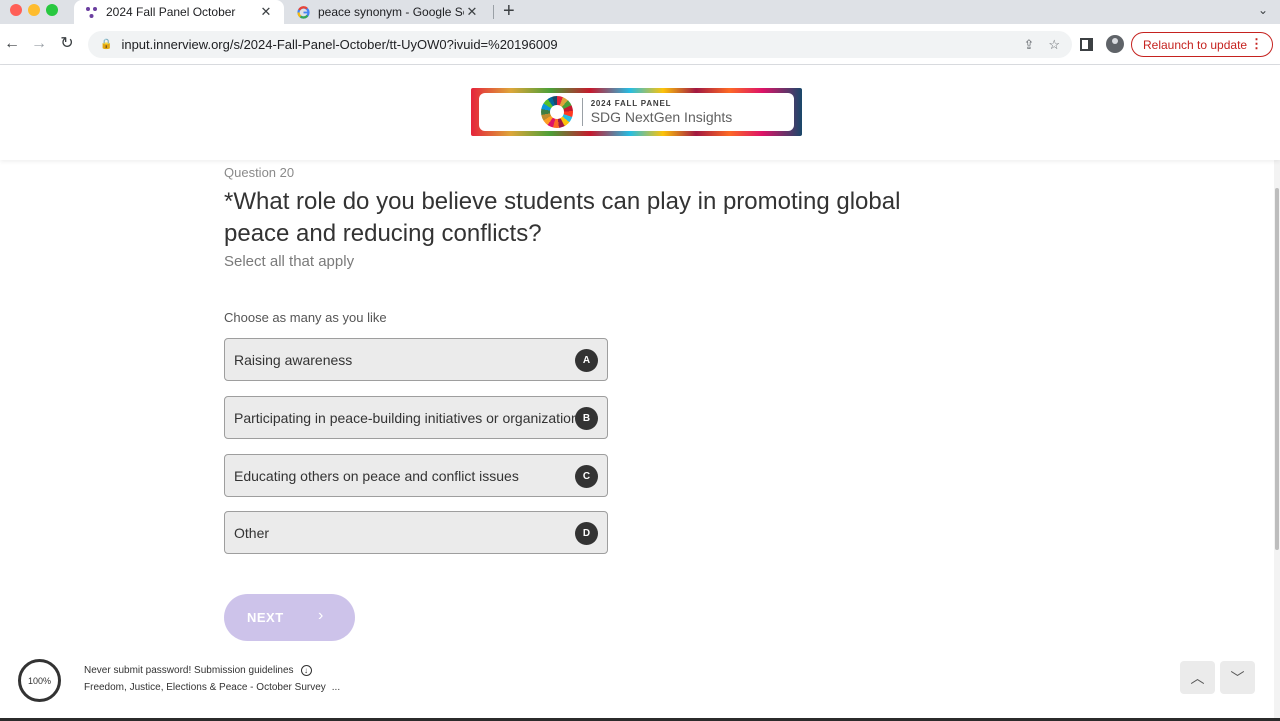 The width and height of the screenshot is (1280, 721). I want to click on side-panel-icon, so click(1086, 44).